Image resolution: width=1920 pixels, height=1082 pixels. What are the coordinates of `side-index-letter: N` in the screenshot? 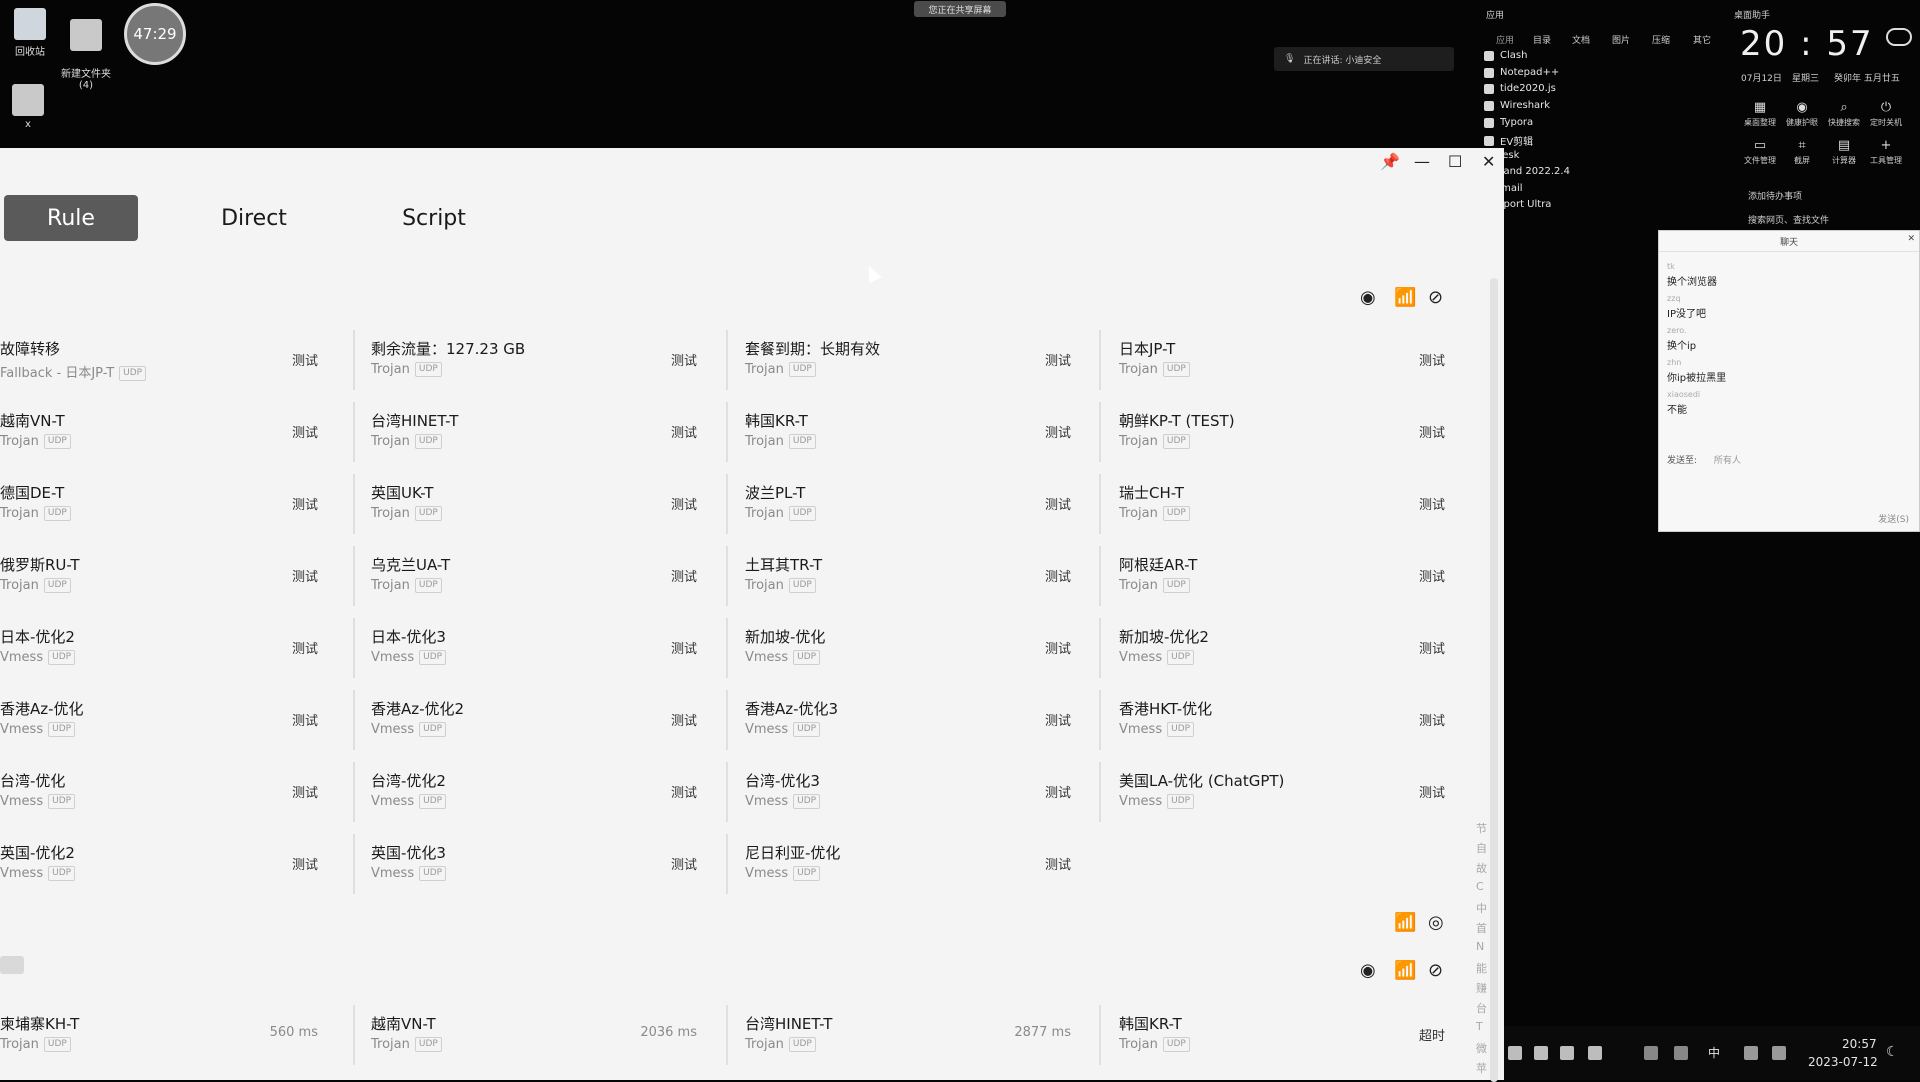 It's located at (1480, 946).